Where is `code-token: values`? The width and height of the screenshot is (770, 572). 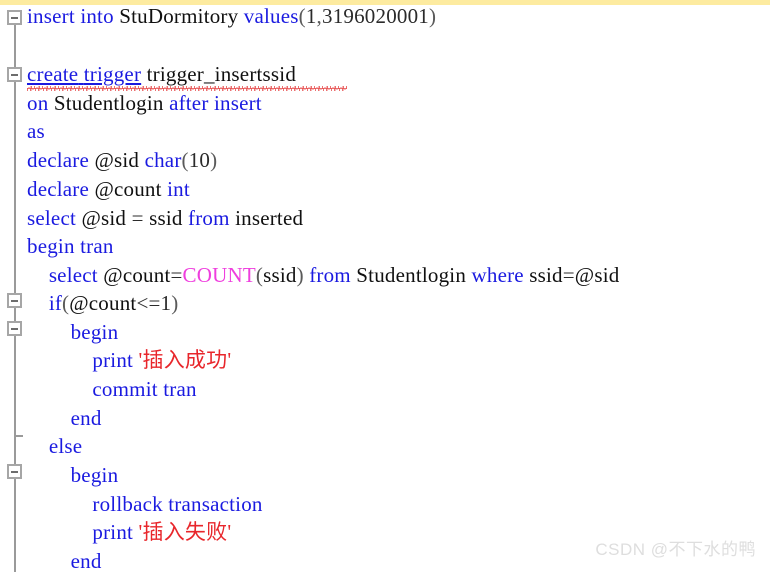
code-token: values is located at coordinates (271, 16).